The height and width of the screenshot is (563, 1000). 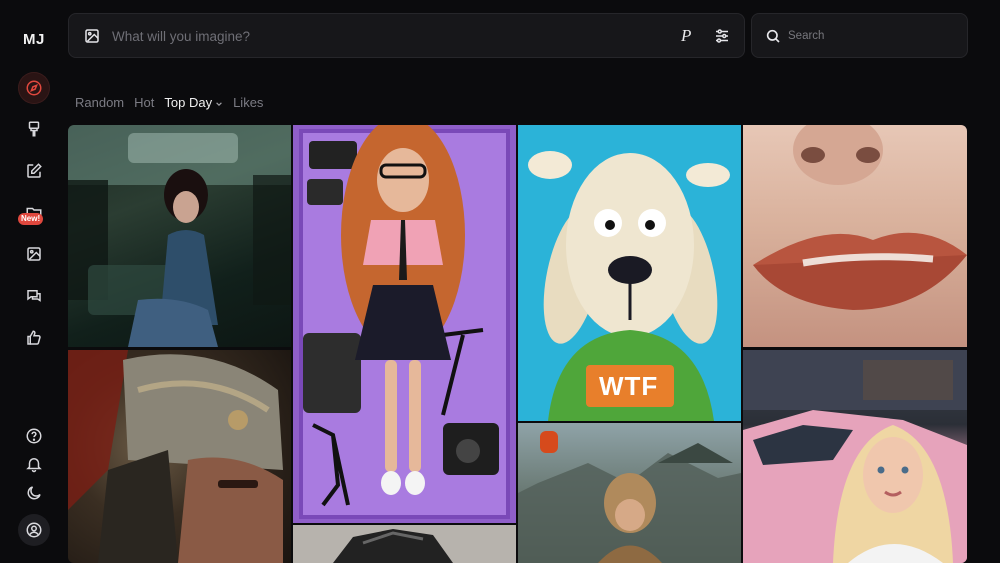 I want to click on user-icon, so click(x=34, y=530).